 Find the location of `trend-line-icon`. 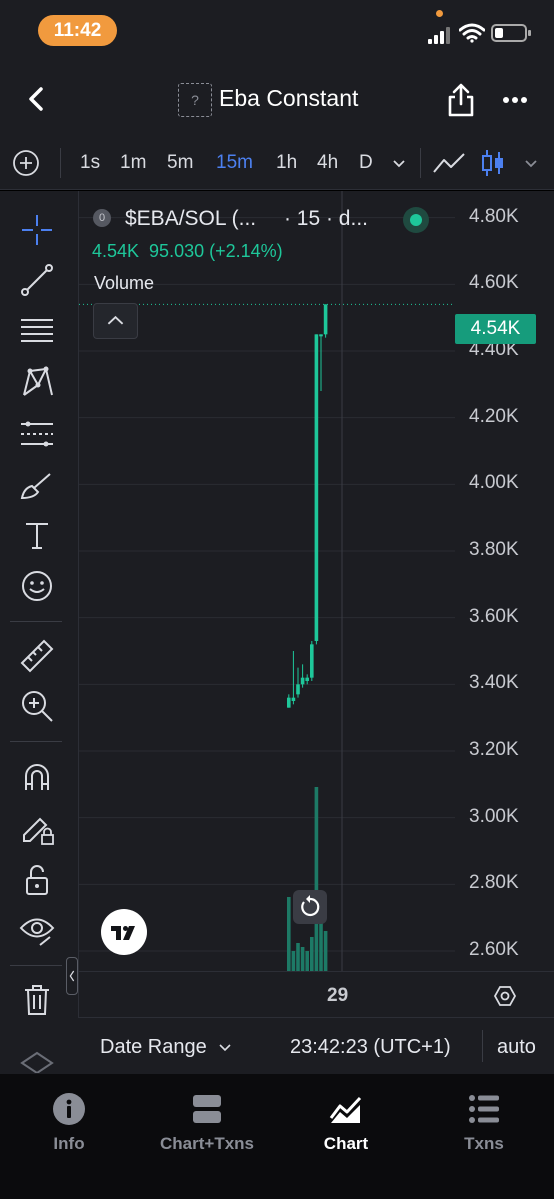

trend-line-icon is located at coordinates (37, 280).